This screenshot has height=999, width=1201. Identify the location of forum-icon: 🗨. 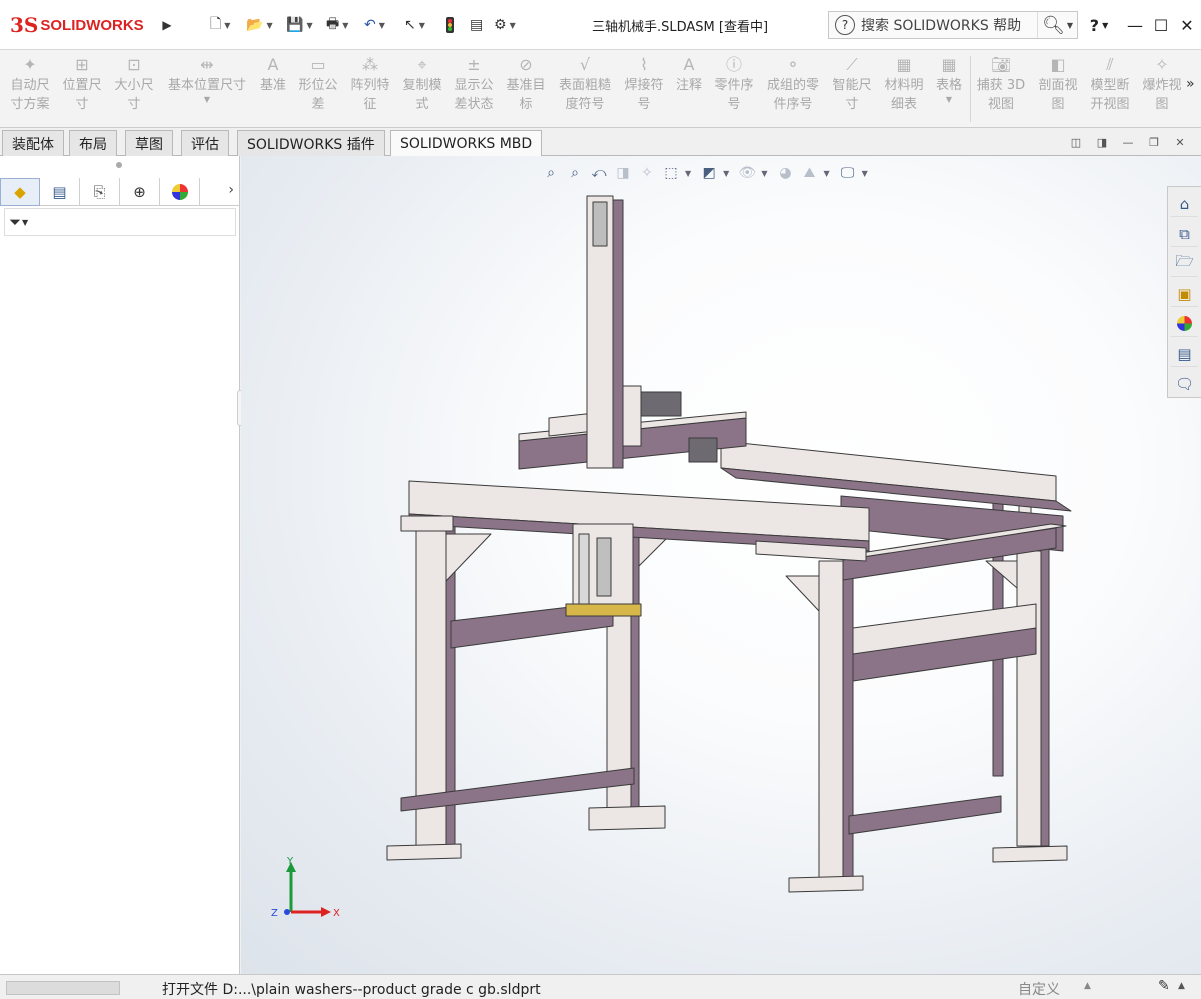
(1184, 384).